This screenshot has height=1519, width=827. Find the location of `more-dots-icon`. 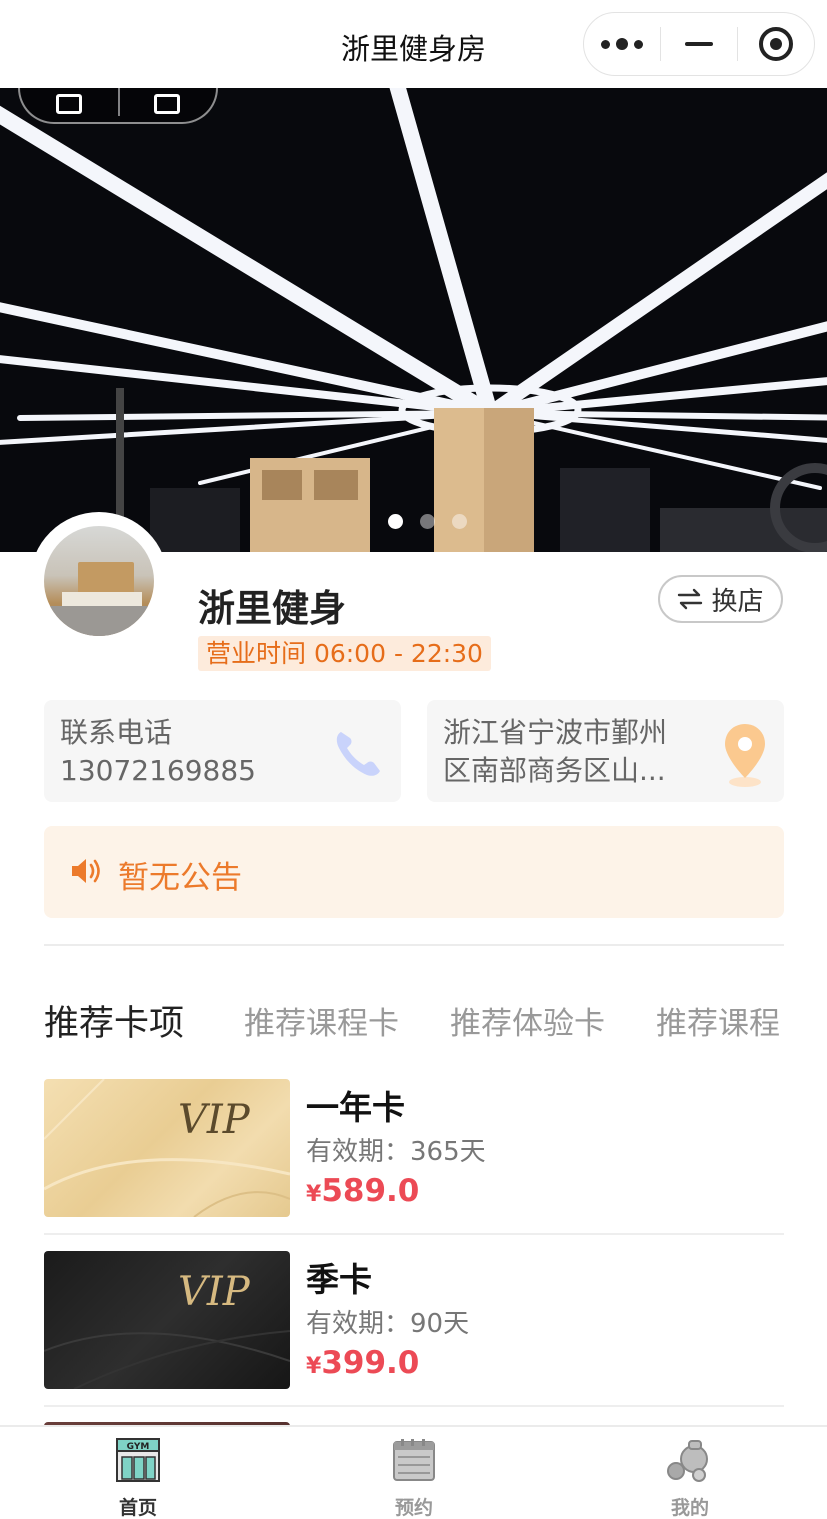

more-dots-icon is located at coordinates (621, 44).